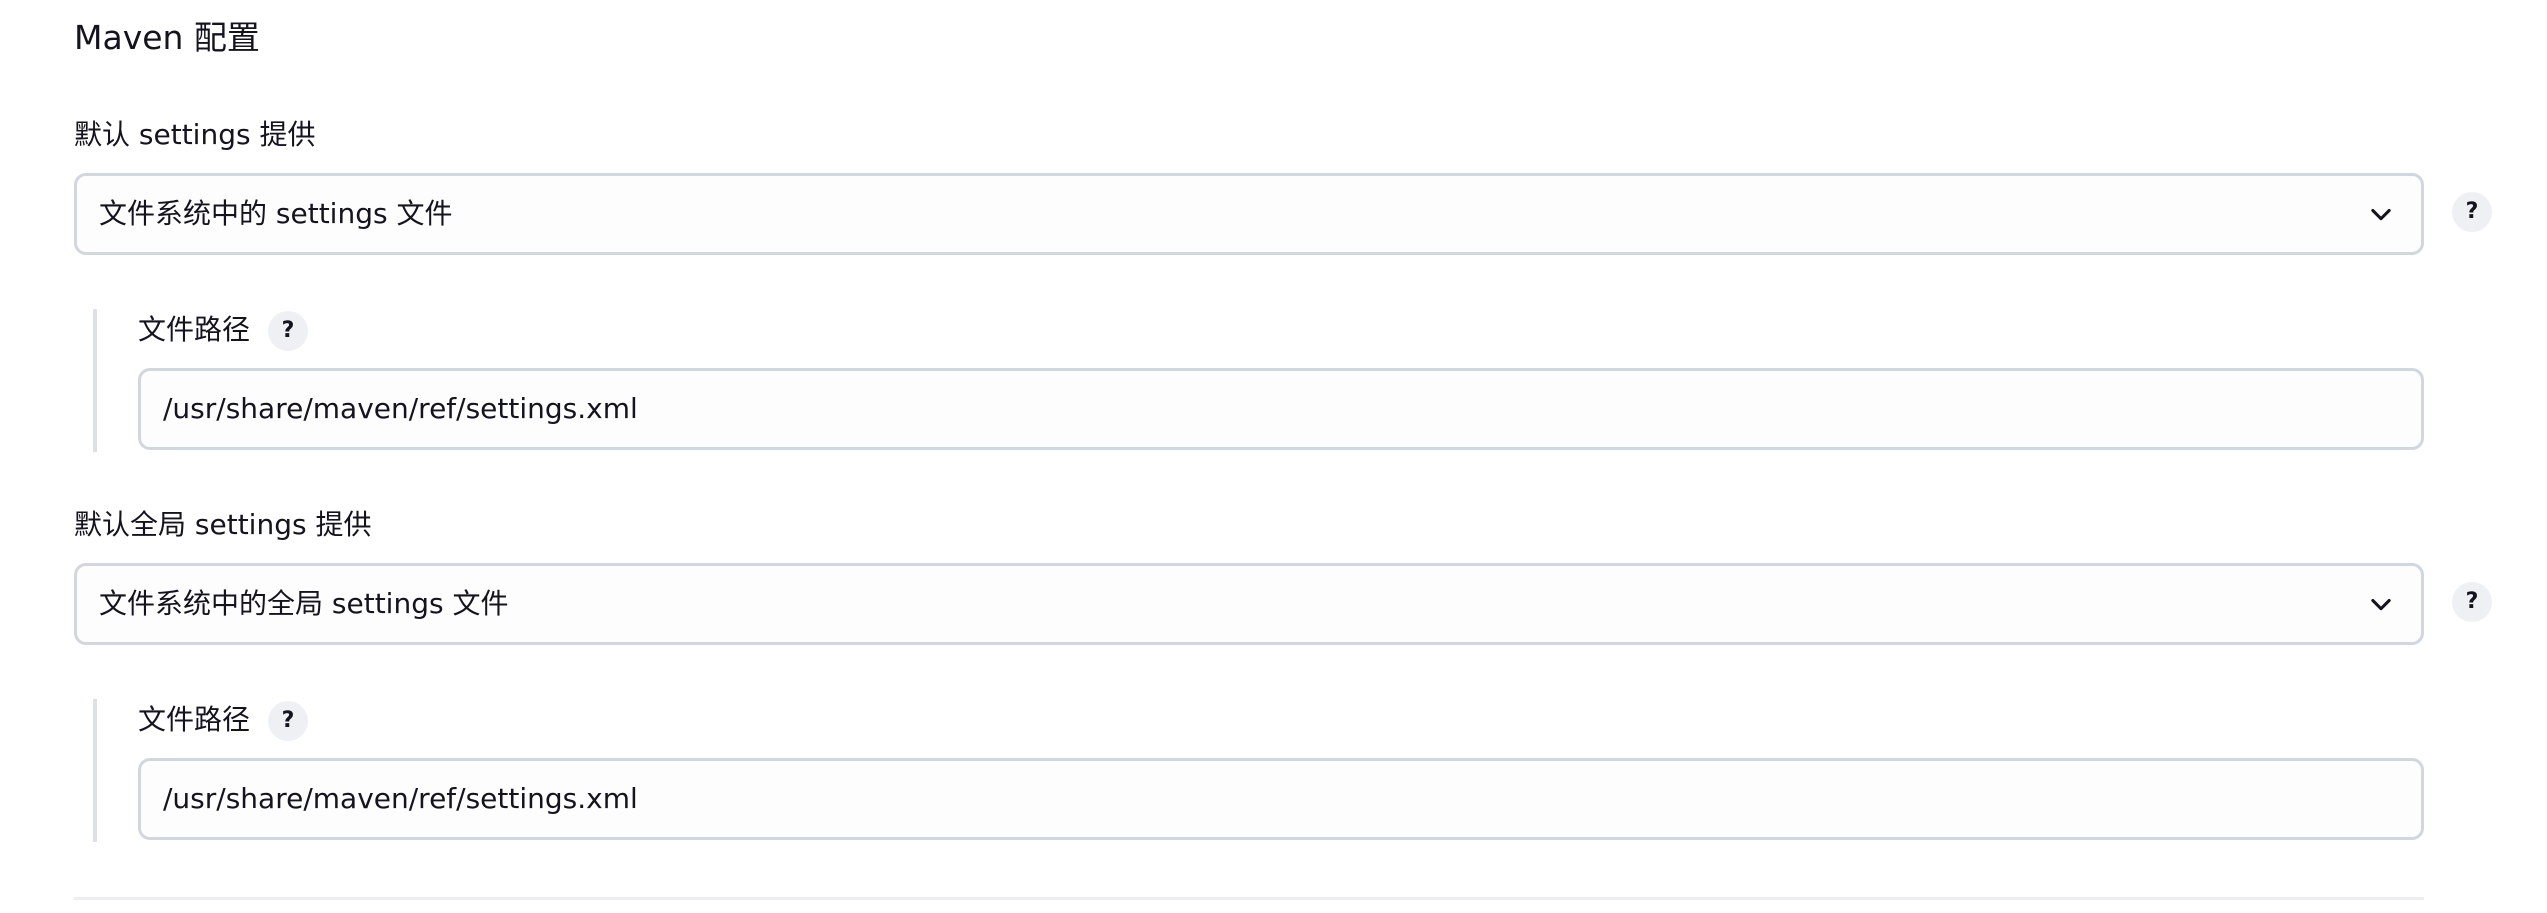  What do you see at coordinates (304, 603) in the screenshot?
I see `global-settings-selected-value: 文件系统中的全局 settings 文件` at bounding box center [304, 603].